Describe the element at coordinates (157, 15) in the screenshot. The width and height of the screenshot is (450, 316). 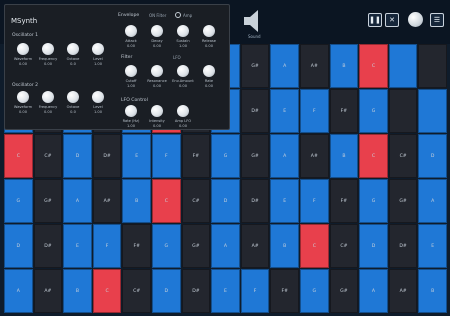
I see `filter-toggle-label: ON Filter` at that location.